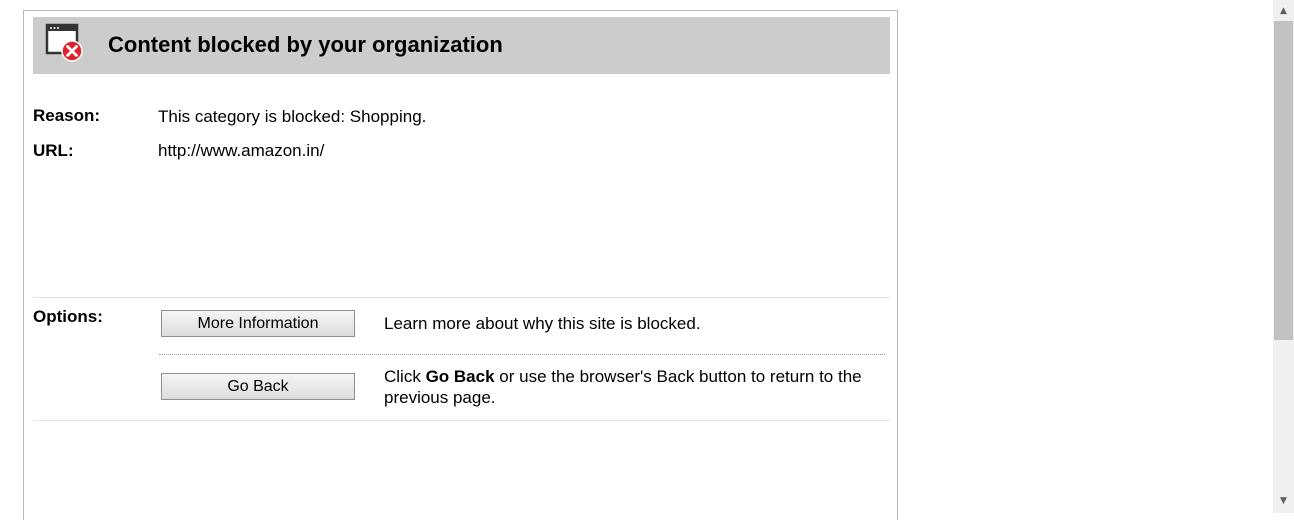  What do you see at coordinates (460, 376) in the screenshot?
I see `go-back-text-bold: Go Back` at bounding box center [460, 376].